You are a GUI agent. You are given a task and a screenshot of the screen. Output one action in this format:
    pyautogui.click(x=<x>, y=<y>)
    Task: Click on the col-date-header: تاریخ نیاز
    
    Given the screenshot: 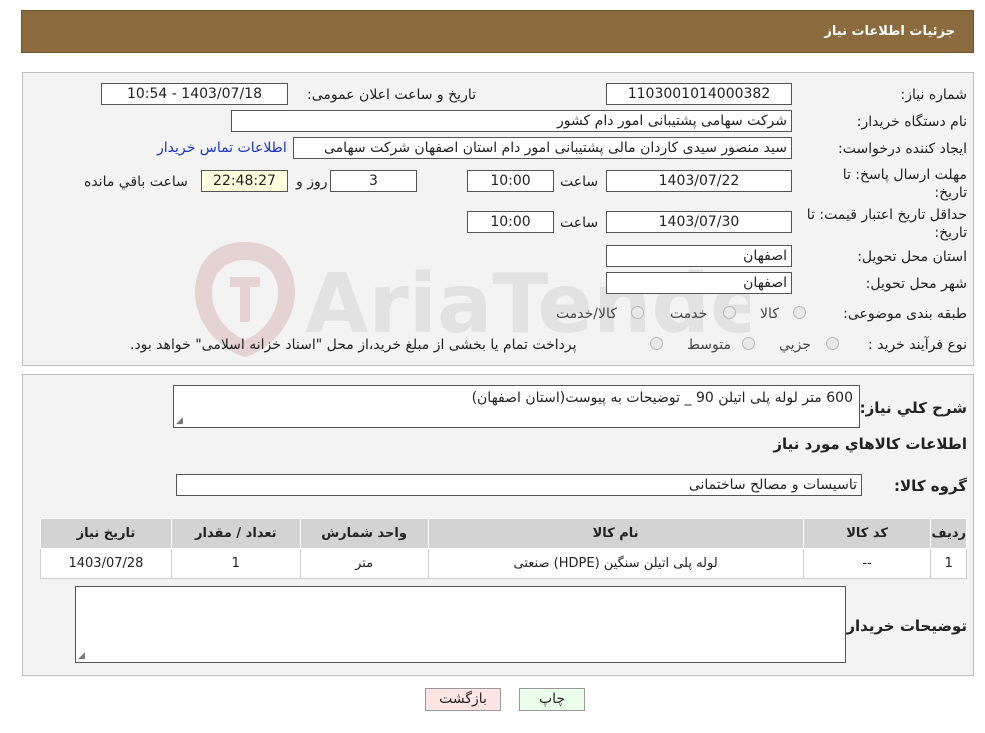 What is the action you would take?
    pyautogui.click(x=106, y=533)
    